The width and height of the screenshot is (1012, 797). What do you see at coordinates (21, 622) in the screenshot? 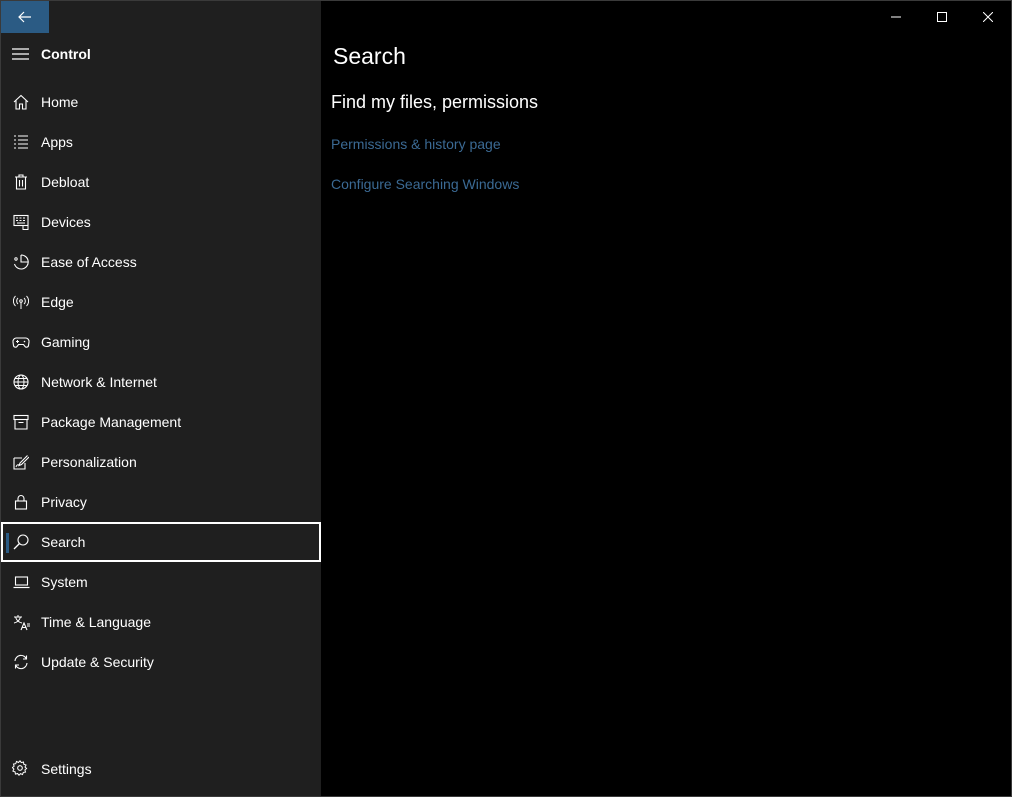
I see `language-icon` at bounding box center [21, 622].